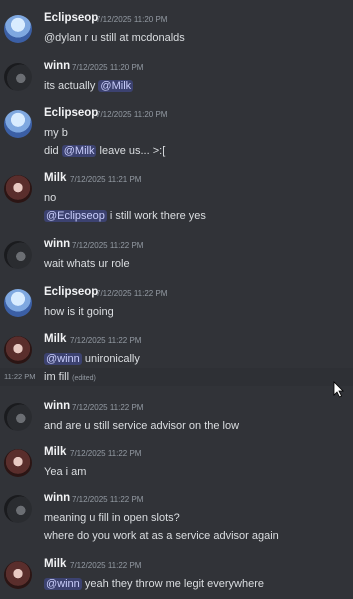 This screenshot has width=353, height=599. I want to click on message-text: wait whats ur role, so click(87, 264).